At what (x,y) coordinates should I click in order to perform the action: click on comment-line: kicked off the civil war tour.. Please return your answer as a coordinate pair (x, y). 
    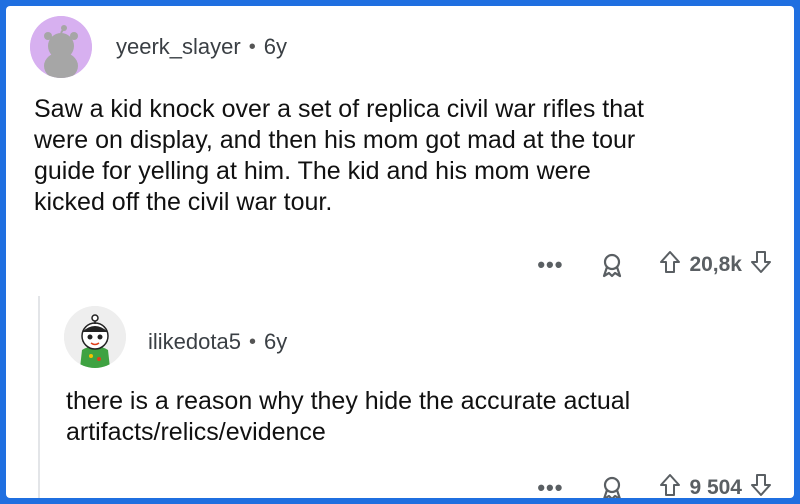
    Looking at the image, I should click on (183, 202).